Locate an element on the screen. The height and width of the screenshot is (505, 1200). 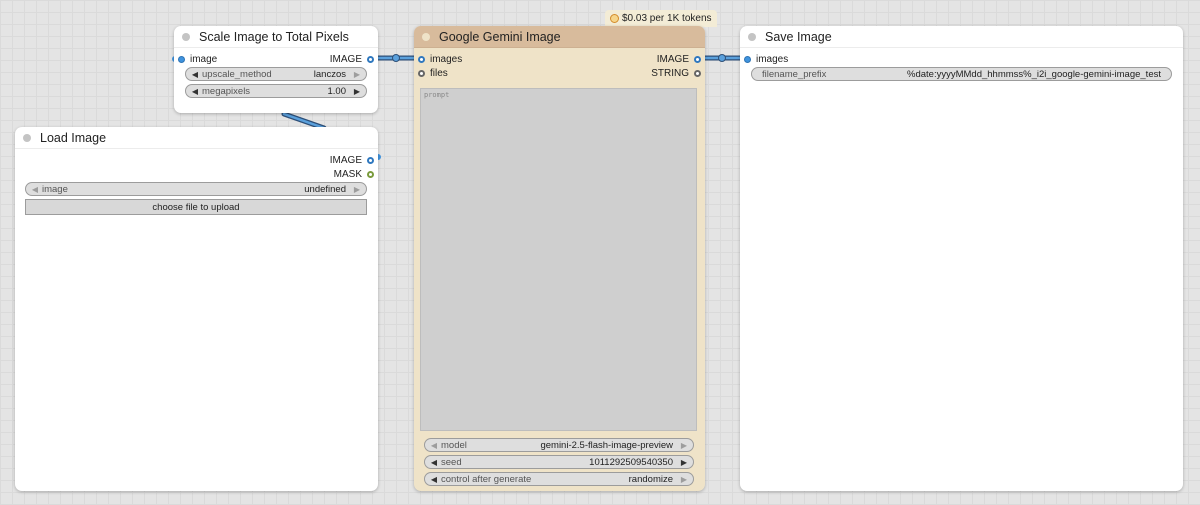
slot-label: files is located at coordinates (439, 73).